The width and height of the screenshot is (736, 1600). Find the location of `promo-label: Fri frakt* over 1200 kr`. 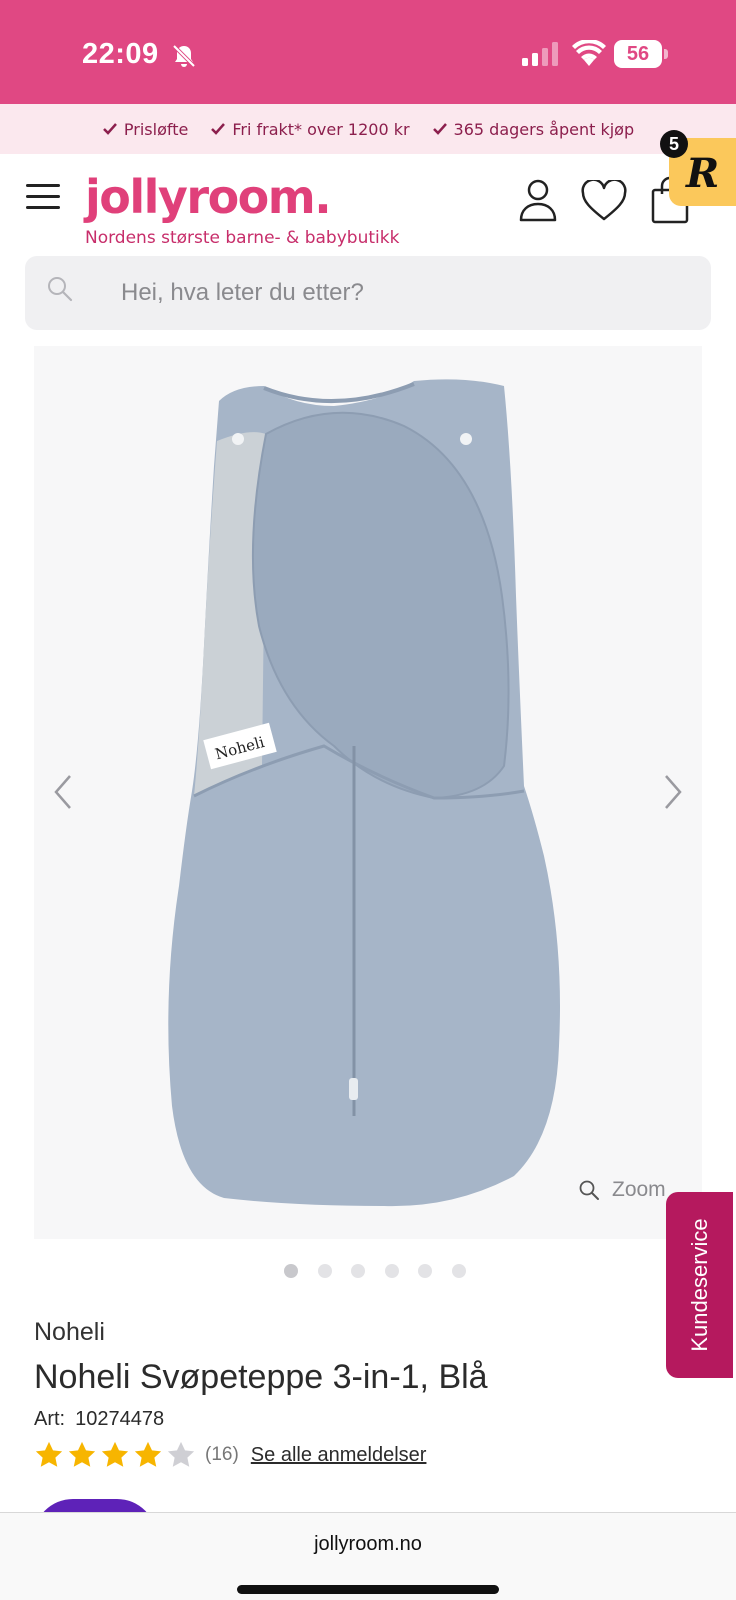

promo-label: Fri frakt* over 1200 kr is located at coordinates (321, 129).